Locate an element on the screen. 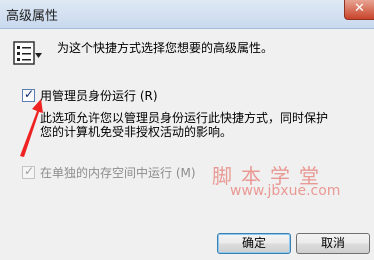 The image size is (374, 260). window-title: 高级属性 is located at coordinates (32, 16).